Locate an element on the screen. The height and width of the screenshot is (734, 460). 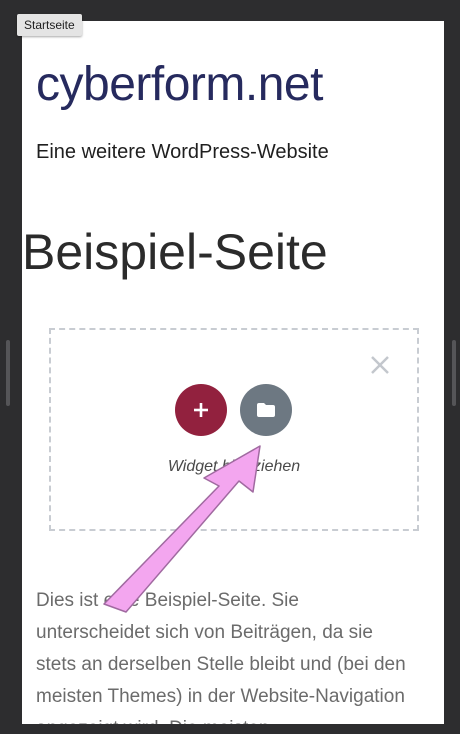
left-resize-handle is located at coordinates (8, 373).